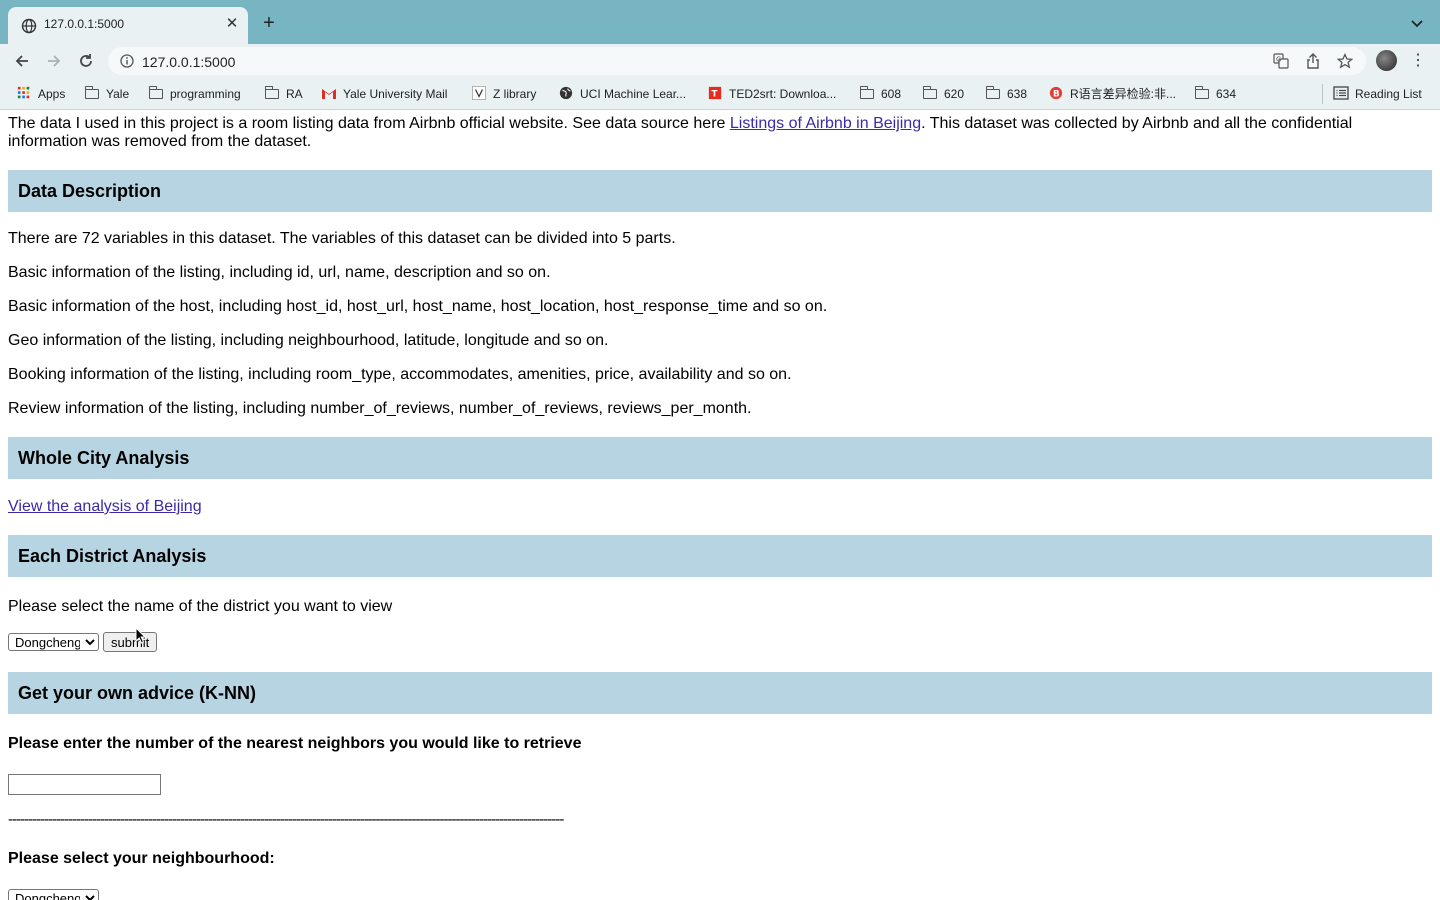 Image resolution: width=1440 pixels, height=900 pixels. I want to click on bookmark-apps: Apps, so click(40, 94).